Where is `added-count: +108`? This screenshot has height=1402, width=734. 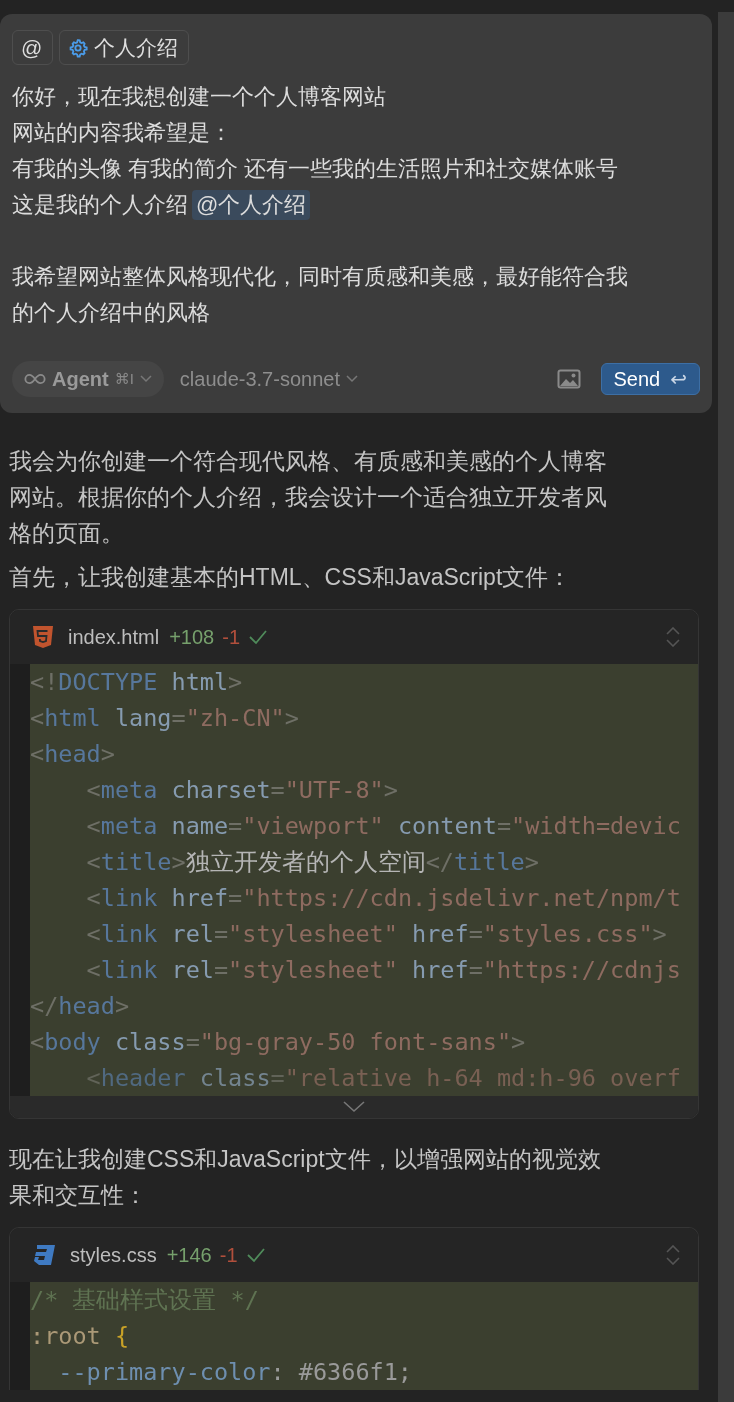
added-count: +108 is located at coordinates (192, 637).